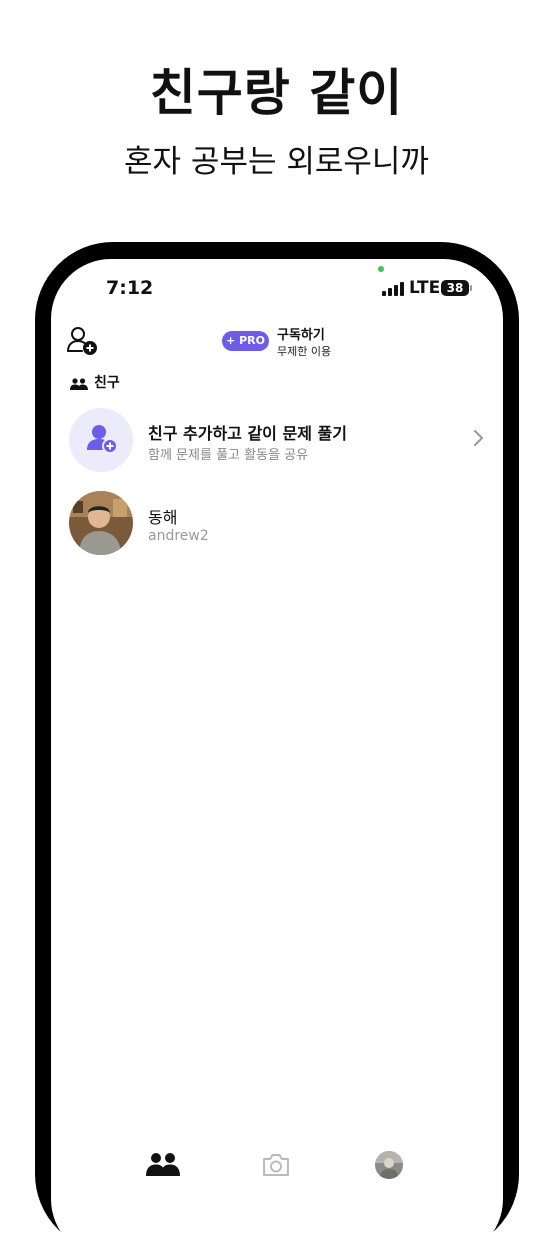 Image resolution: width=553 pixels, height=1259 pixels. I want to click on tab-camera, so click(276, 1165).